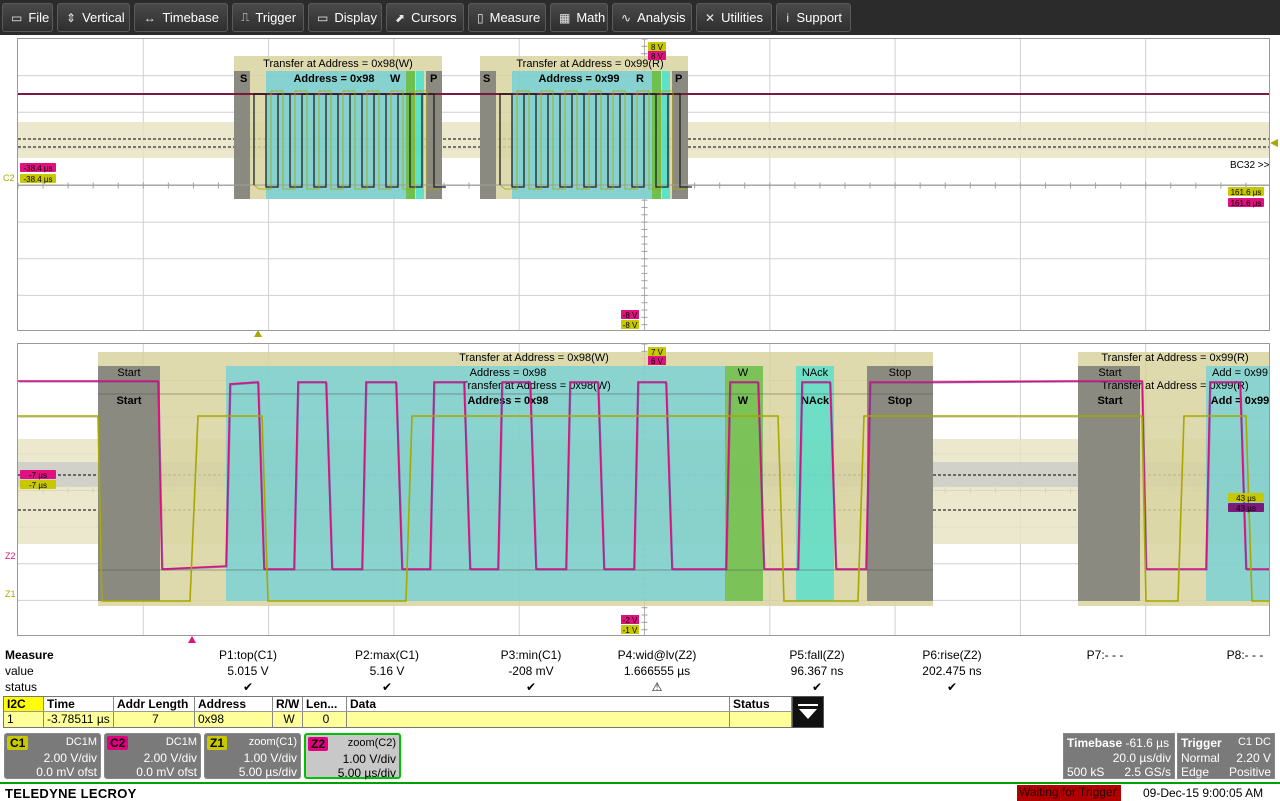  I want to click on frame-address: Address = 0x98, so click(507, 401).